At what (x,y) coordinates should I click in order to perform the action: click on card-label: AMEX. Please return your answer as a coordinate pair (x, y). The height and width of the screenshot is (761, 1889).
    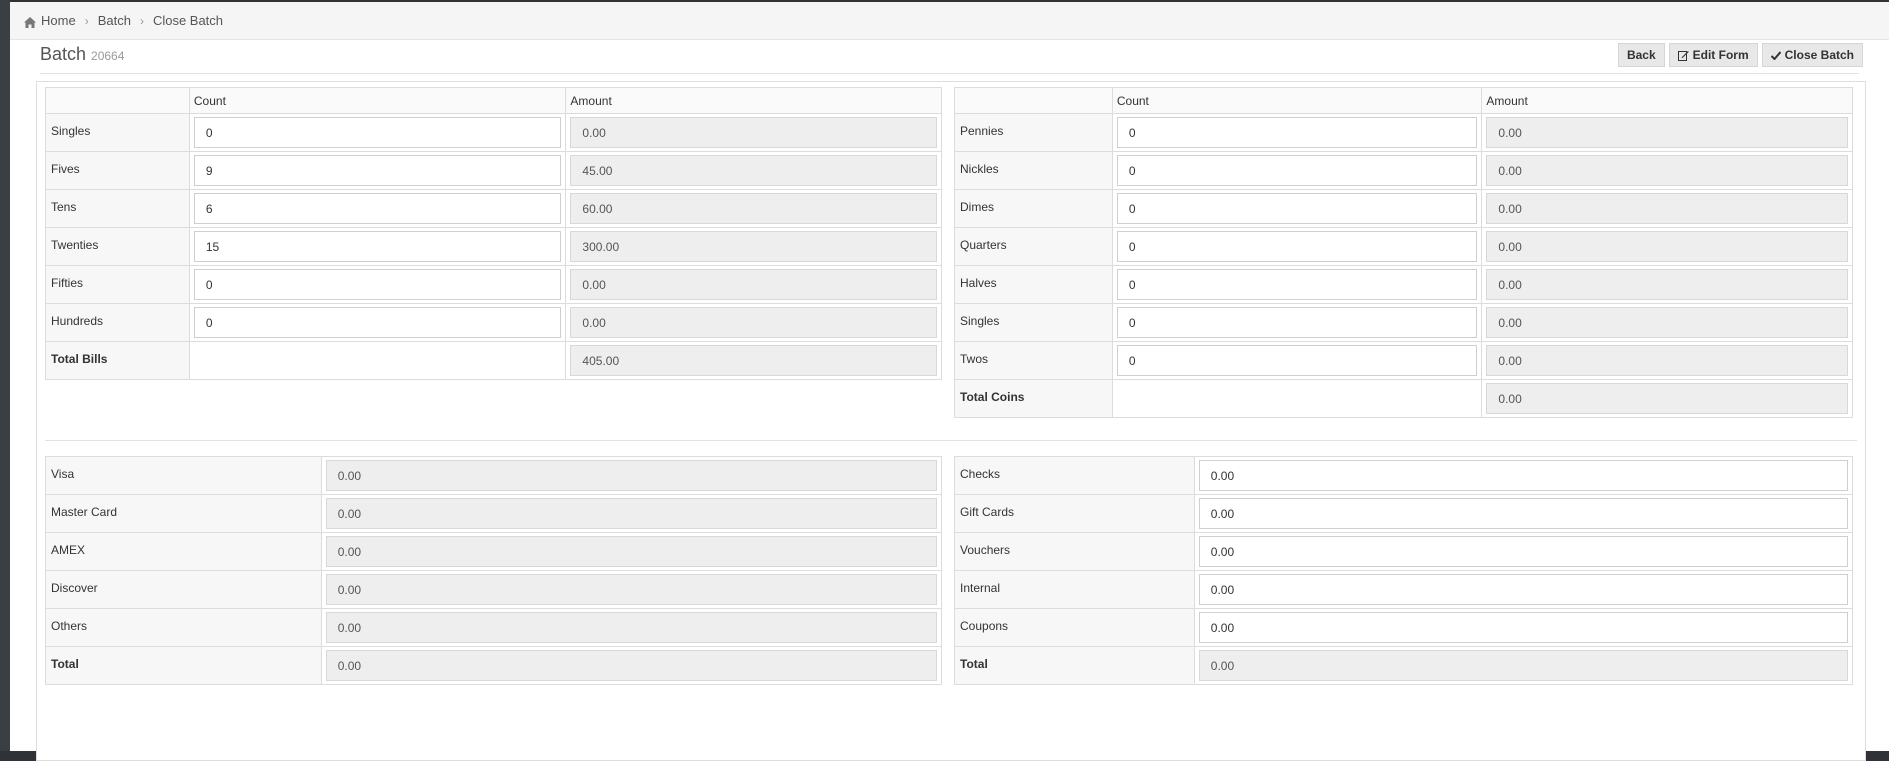
    Looking at the image, I should click on (183, 551).